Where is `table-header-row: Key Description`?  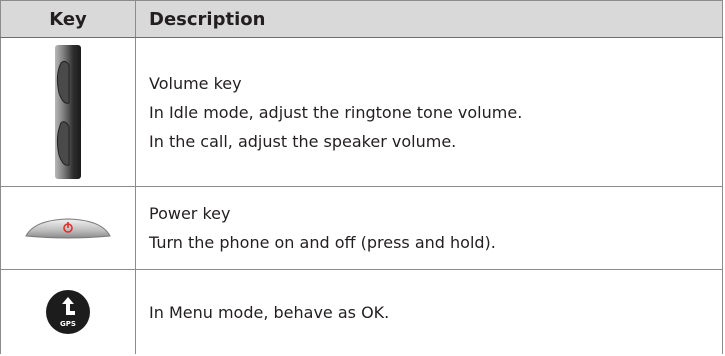 table-header-row: Key Description is located at coordinates (361, 19).